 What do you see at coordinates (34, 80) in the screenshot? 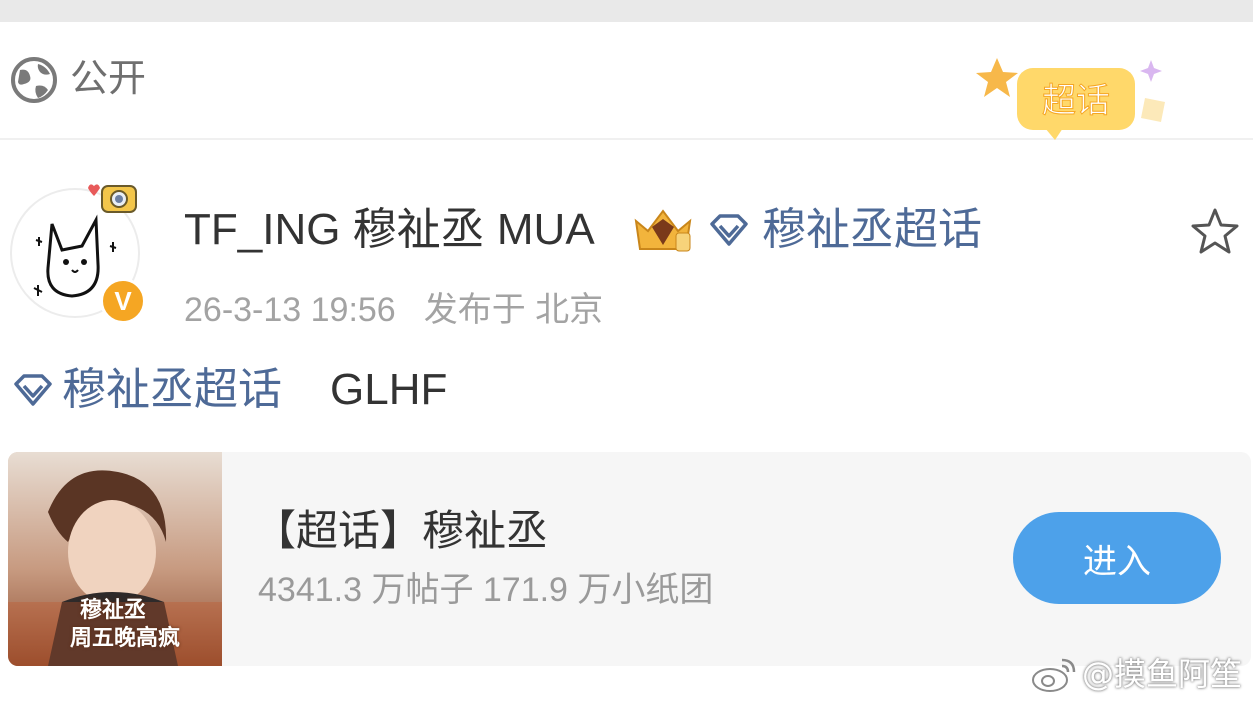
I see `globe-icon` at bounding box center [34, 80].